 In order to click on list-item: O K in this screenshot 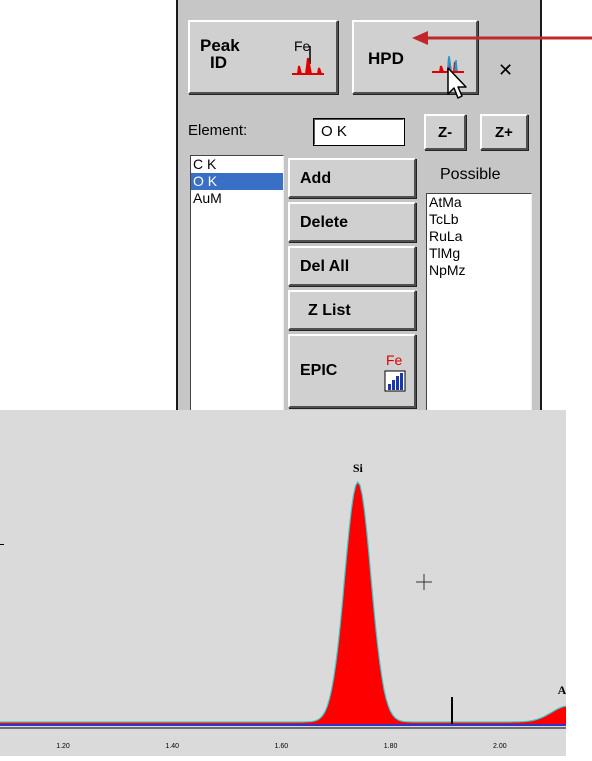, I will do `click(237, 181)`.